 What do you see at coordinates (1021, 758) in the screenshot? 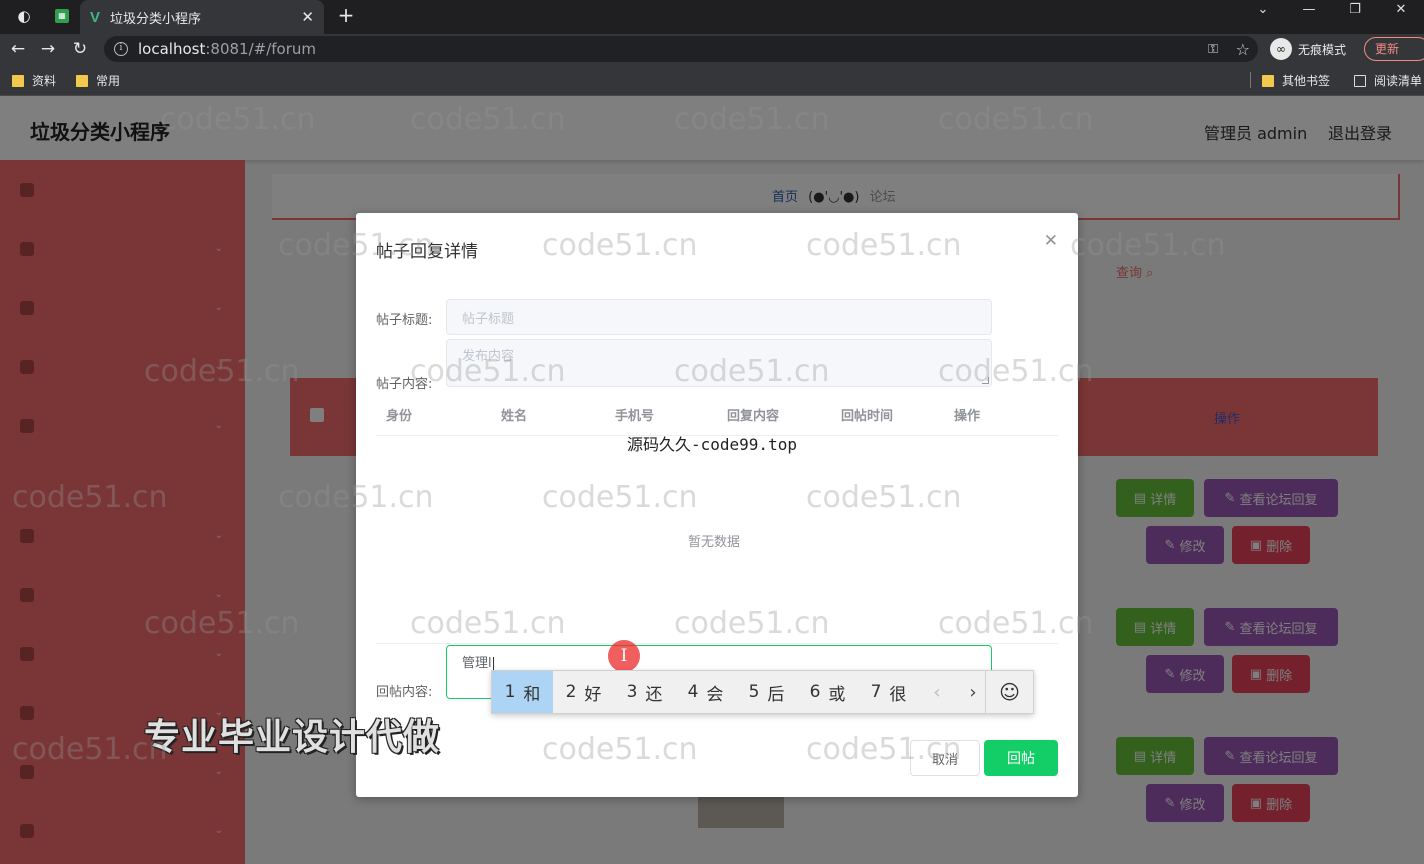
I see `submit-reply-button: 回帖` at bounding box center [1021, 758].